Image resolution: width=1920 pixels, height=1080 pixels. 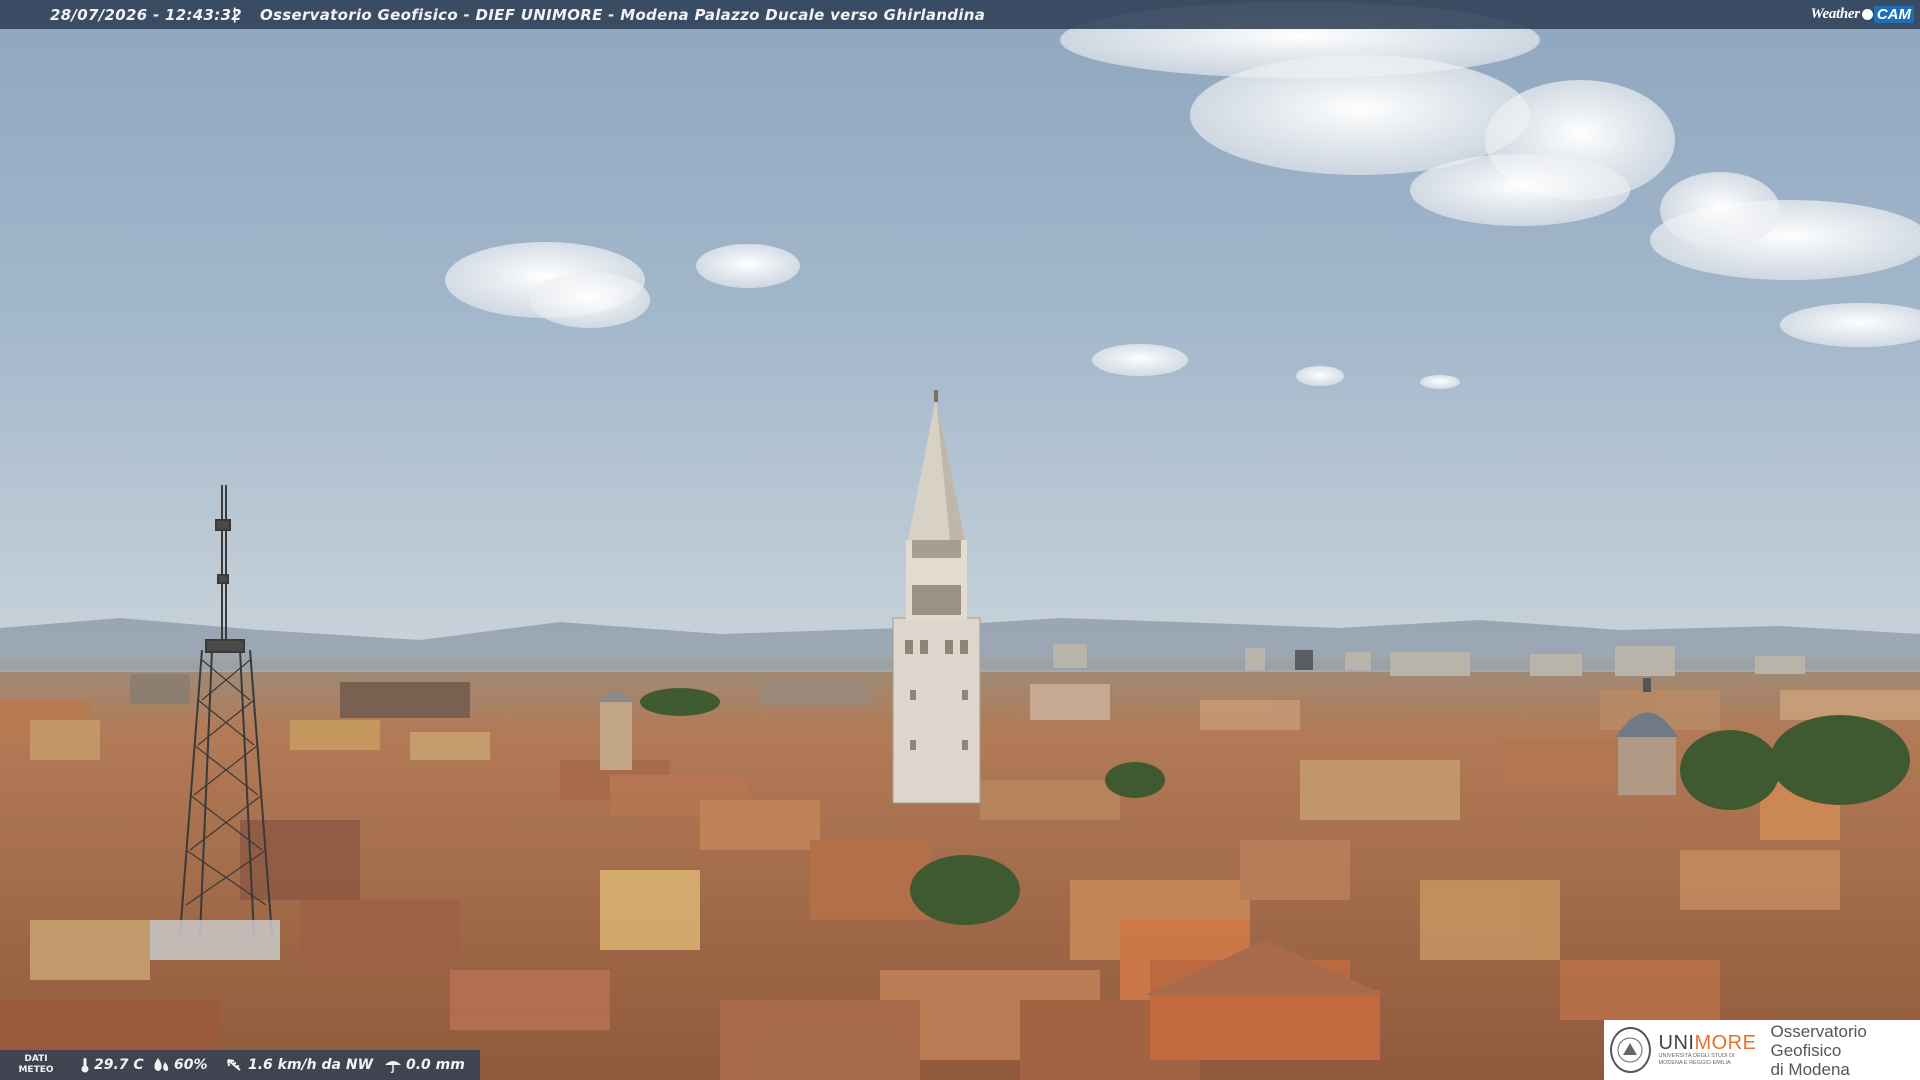 What do you see at coordinates (119, 1065) in the screenshot?
I see `temperature-value: 29.7 C` at bounding box center [119, 1065].